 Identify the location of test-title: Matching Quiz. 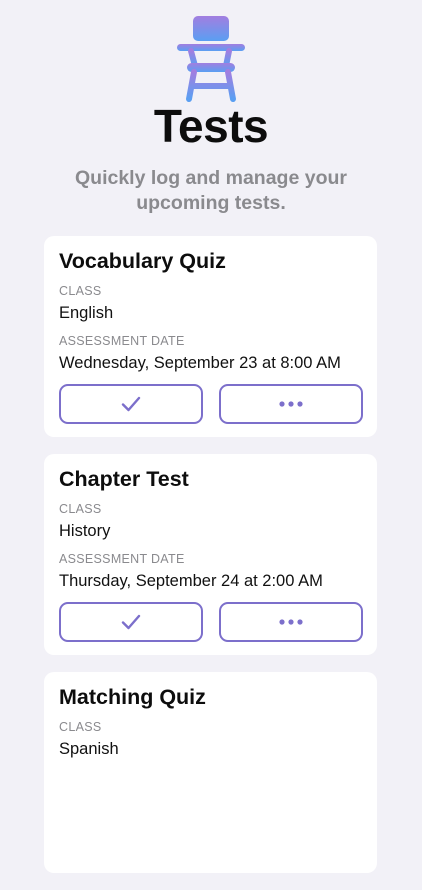
(132, 697).